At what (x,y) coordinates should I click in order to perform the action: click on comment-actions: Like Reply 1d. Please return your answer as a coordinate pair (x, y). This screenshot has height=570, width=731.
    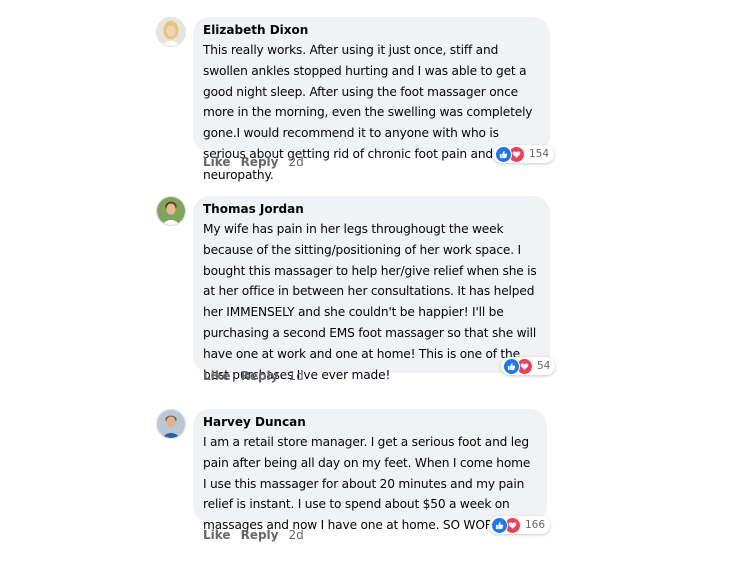
    Looking at the image, I should click on (253, 376).